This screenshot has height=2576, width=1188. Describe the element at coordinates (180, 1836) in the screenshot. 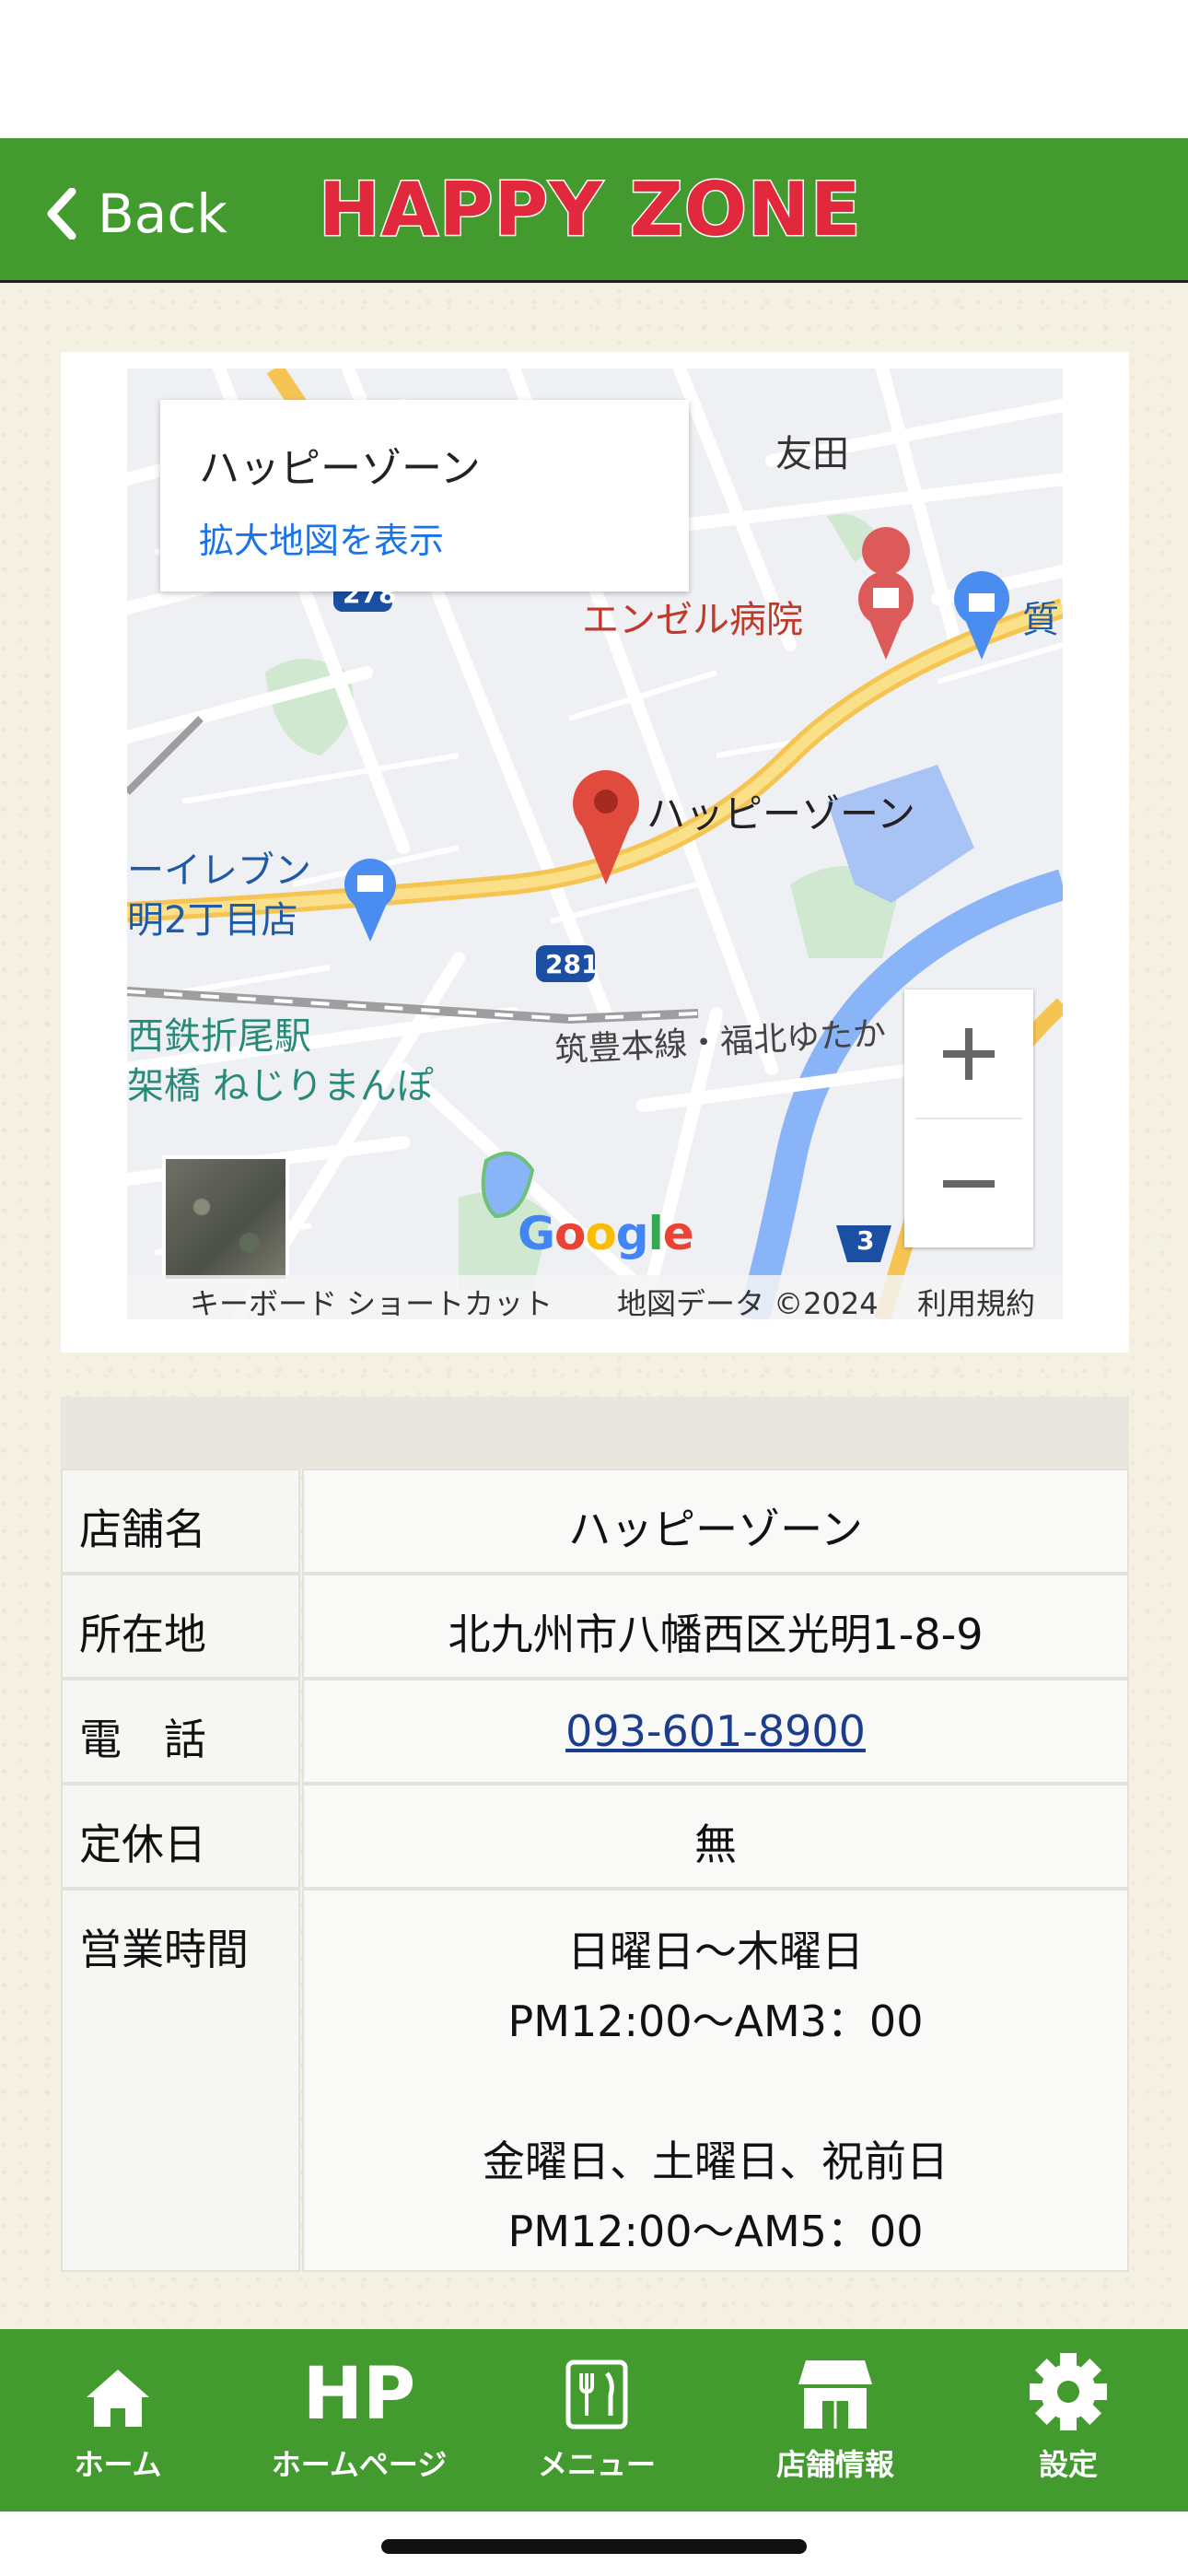

I see `info-label: 定休日` at that location.